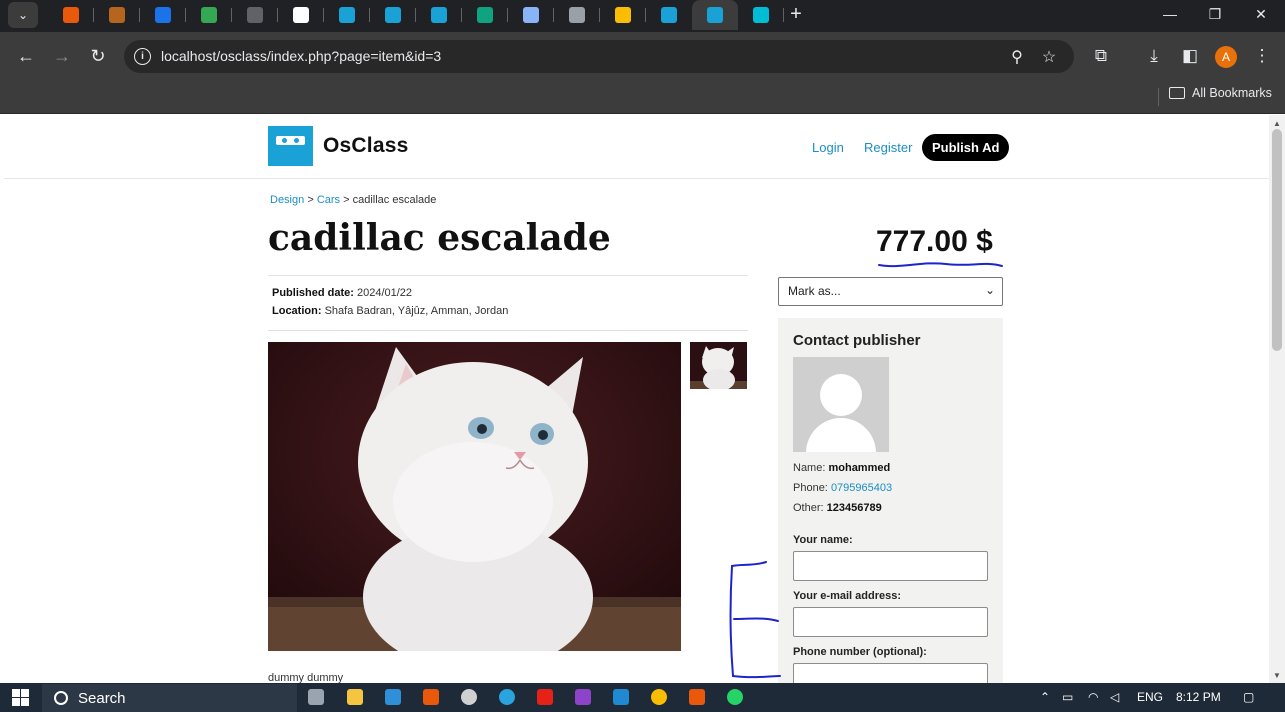 The height and width of the screenshot is (712, 1285). Describe the element at coordinates (1101, 56) in the screenshot. I see `extensions-icon: ⧉` at that location.